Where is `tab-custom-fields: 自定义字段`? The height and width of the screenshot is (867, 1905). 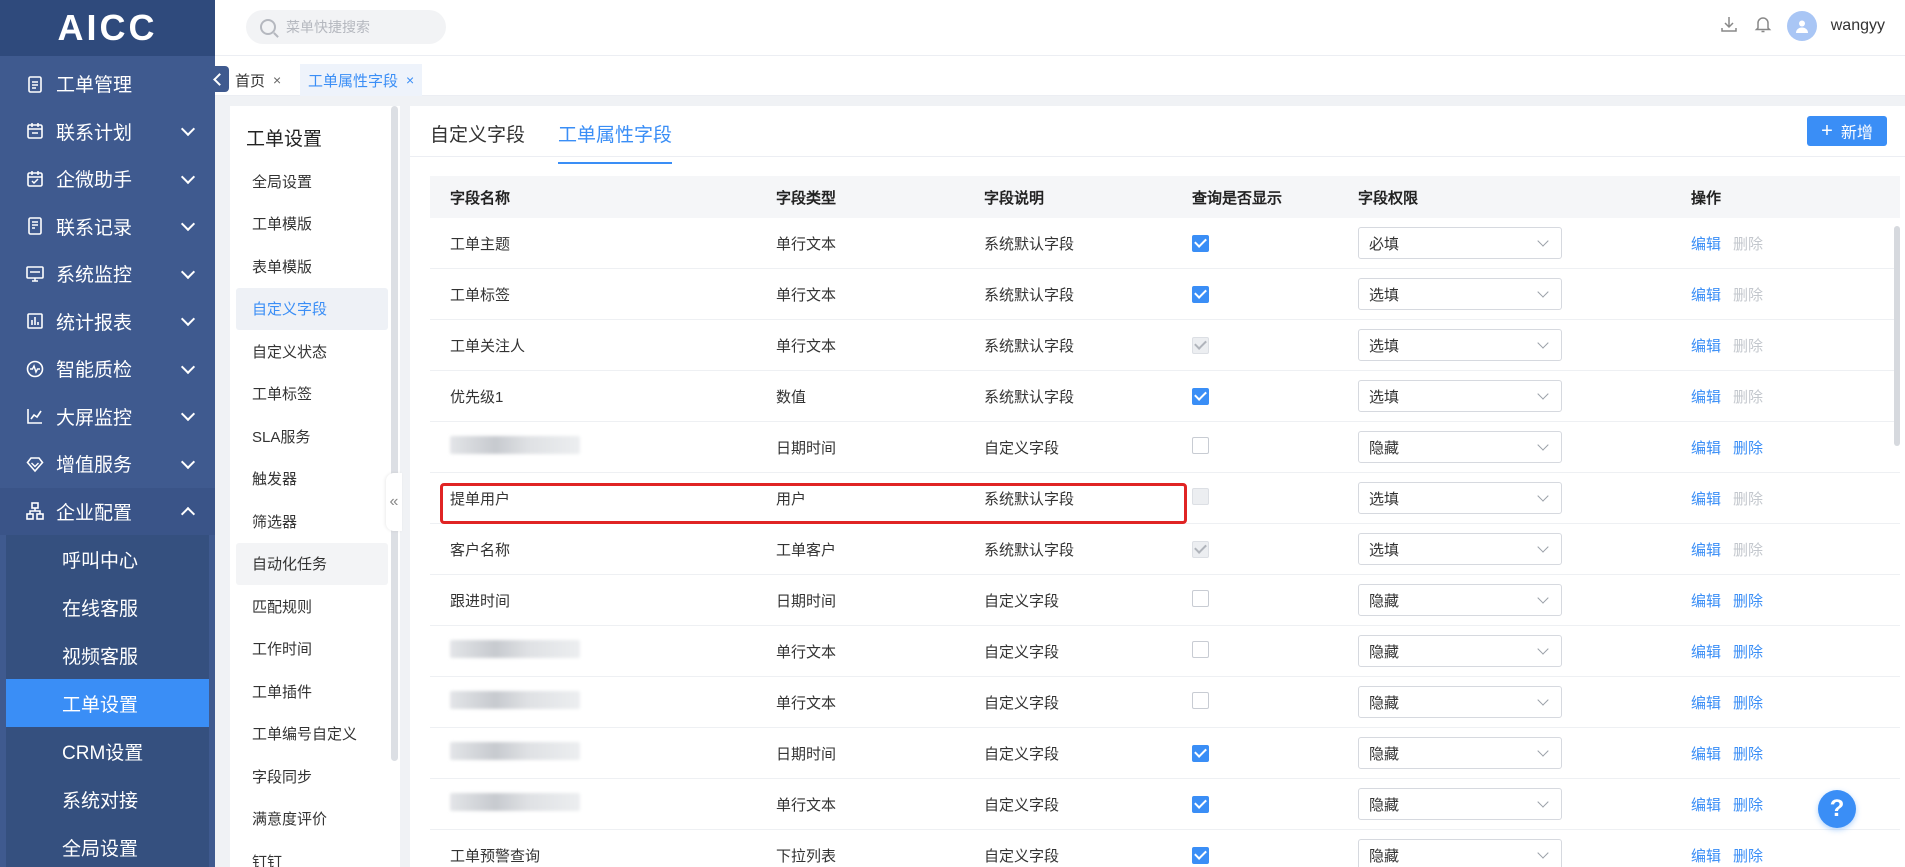 tab-custom-fields: 自定义字段 is located at coordinates (477, 142).